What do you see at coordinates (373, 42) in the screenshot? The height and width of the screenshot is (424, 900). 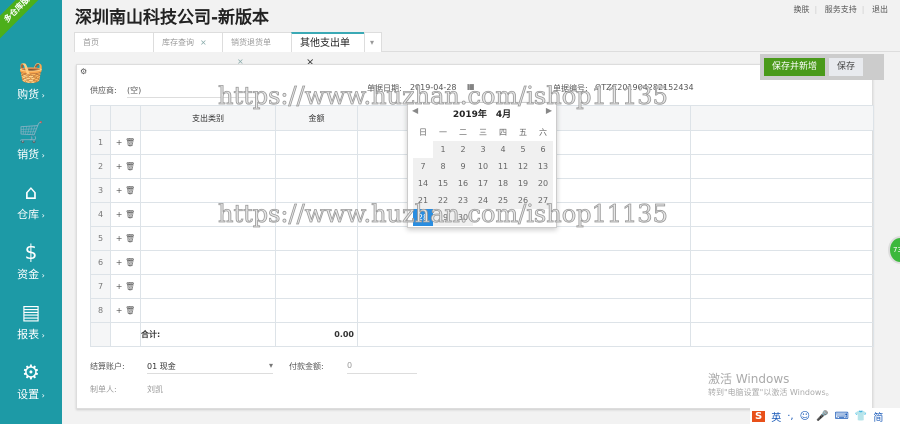 I see `tab-dropdown: ▾` at bounding box center [373, 42].